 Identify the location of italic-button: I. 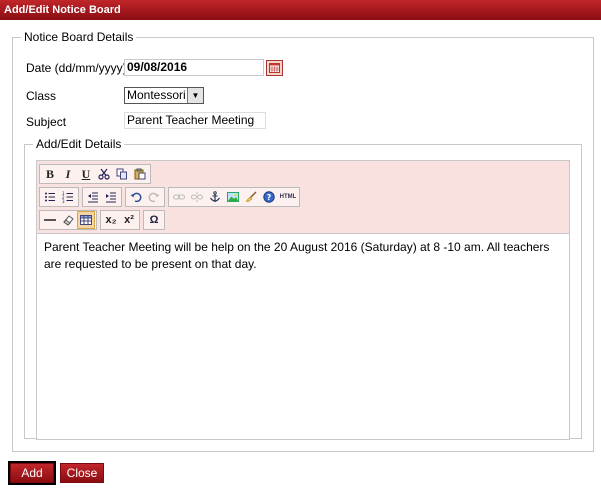
(68, 174).